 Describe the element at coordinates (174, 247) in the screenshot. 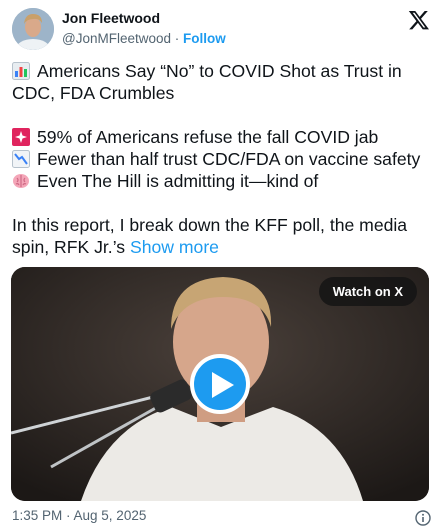

I see `show-more-link: Show more` at that location.